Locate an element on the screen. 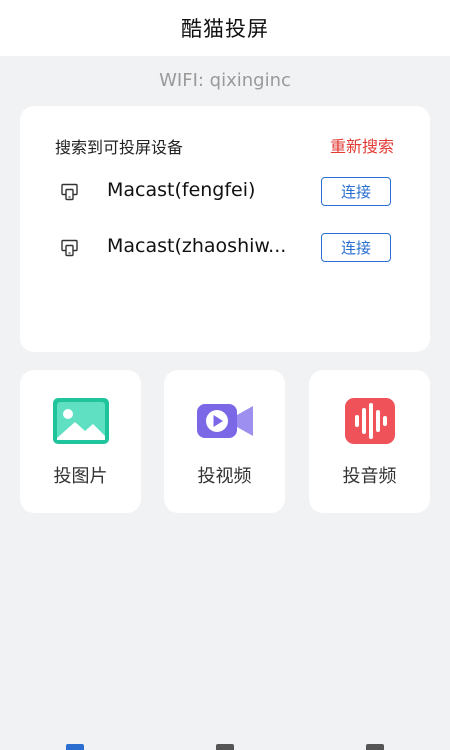 The image size is (450, 750). wifi-status: WIFI: qixinginc is located at coordinates (225, 80).